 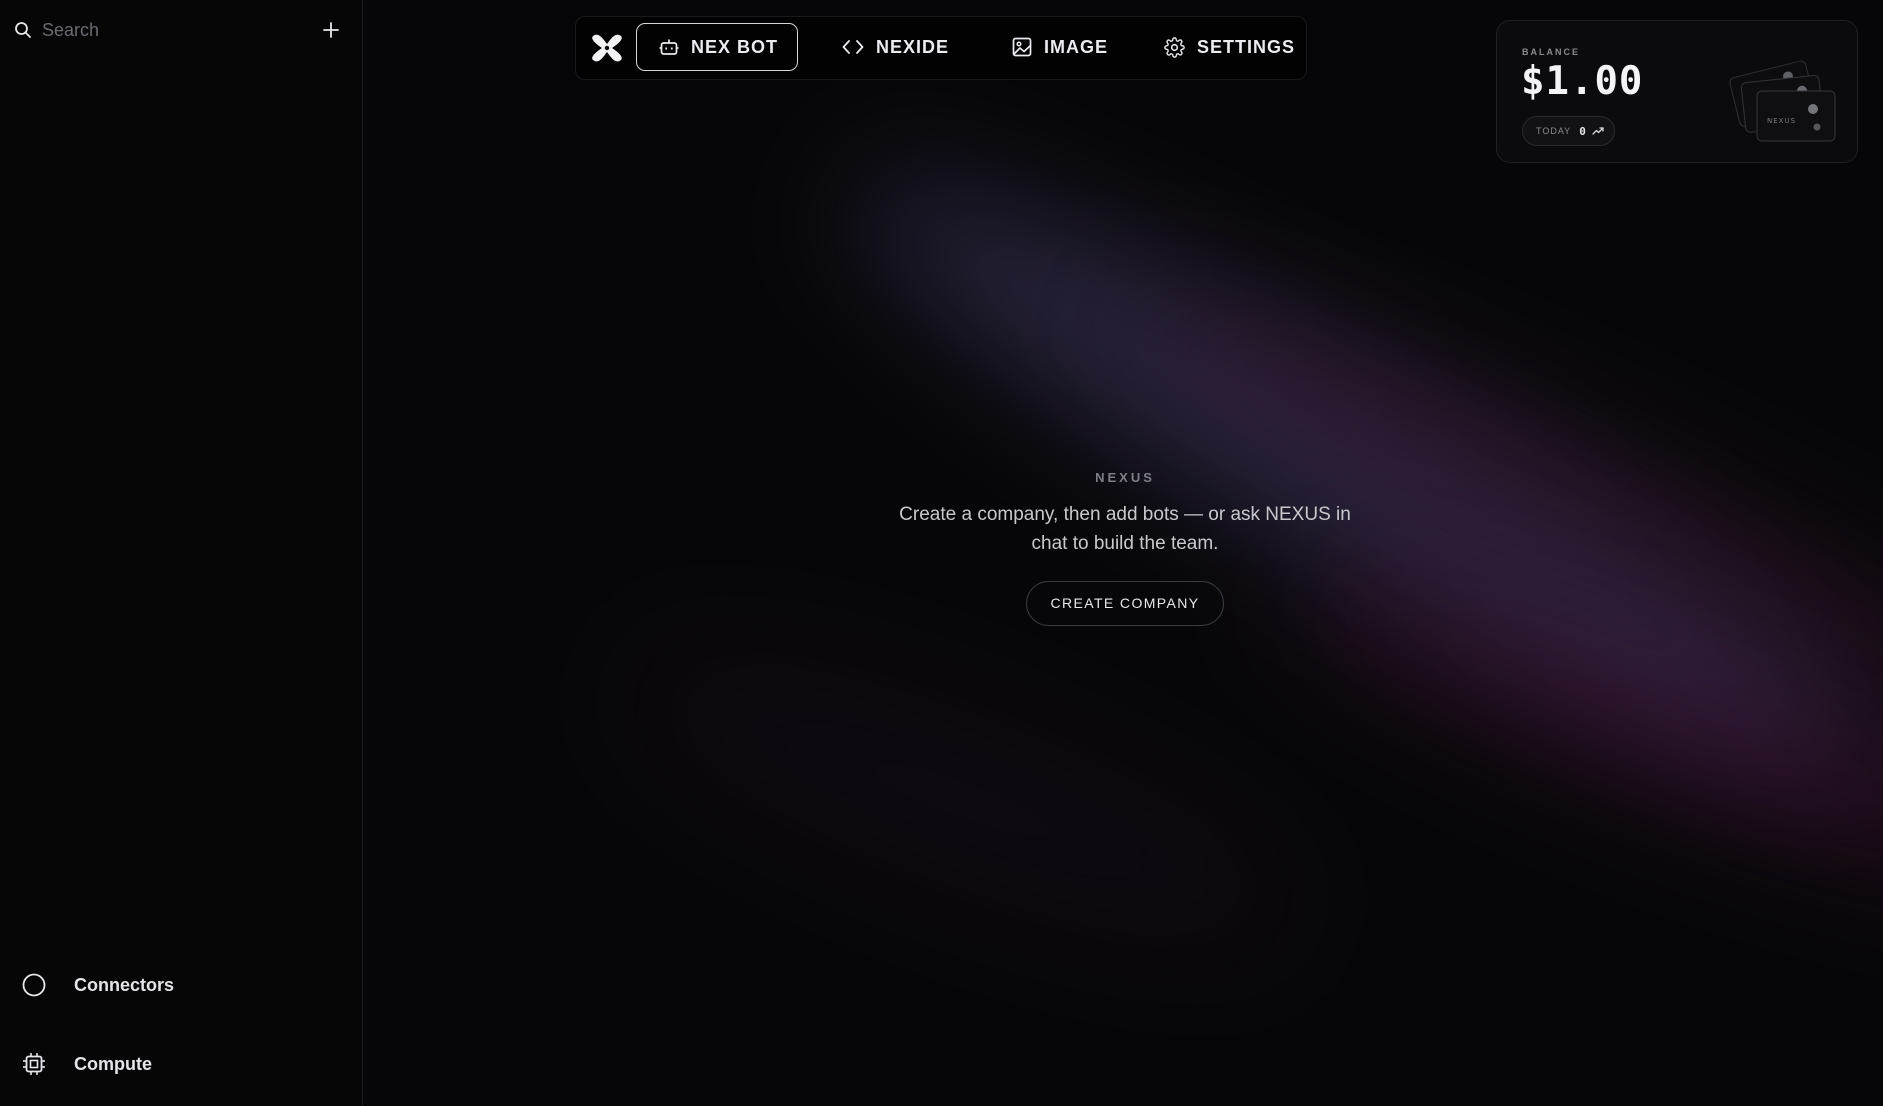 I want to click on tab-nexide: NEXIDE, so click(x=891, y=47).